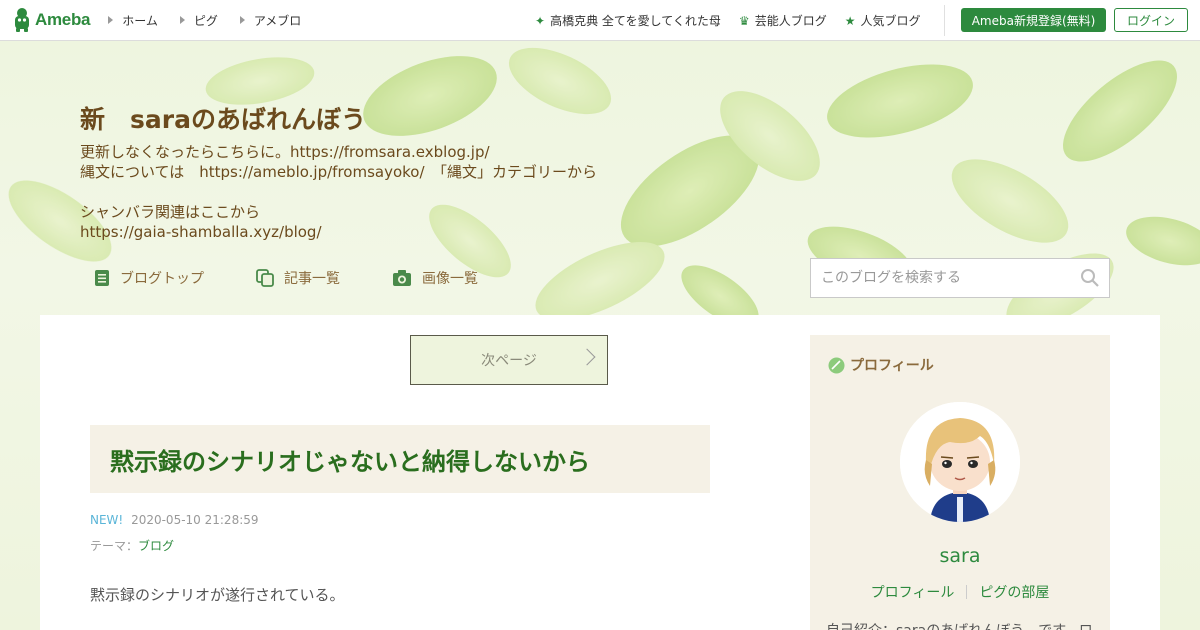 This screenshot has height=630, width=1200. I want to click on description-line: シャンバラ関連はここから, so click(170, 212).